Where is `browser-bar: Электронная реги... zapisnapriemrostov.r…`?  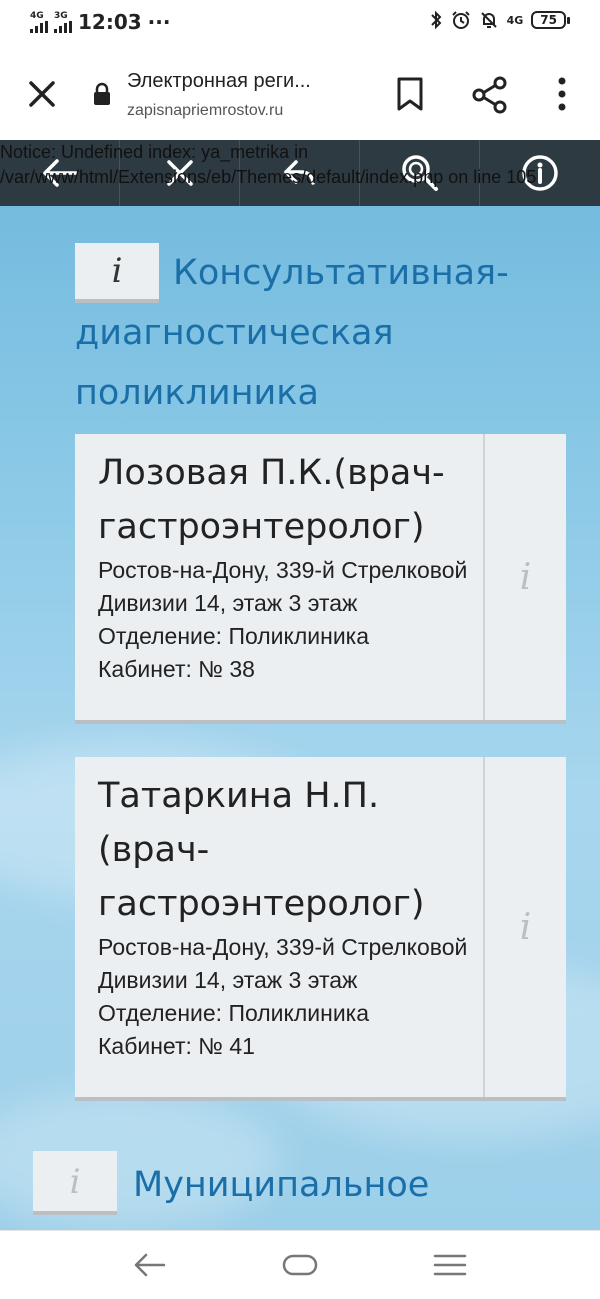
browser-bar: Электронная реги... zapisnapriemrostov.r… is located at coordinates (300, 94).